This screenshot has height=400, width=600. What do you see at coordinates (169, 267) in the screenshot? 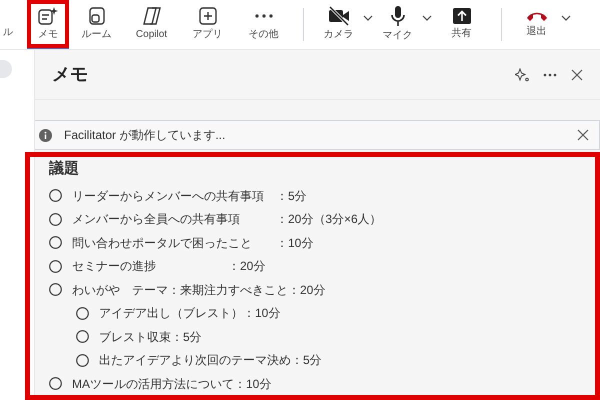
I see `agenda-item-text: セミナーの進捗 ：20分` at bounding box center [169, 267].